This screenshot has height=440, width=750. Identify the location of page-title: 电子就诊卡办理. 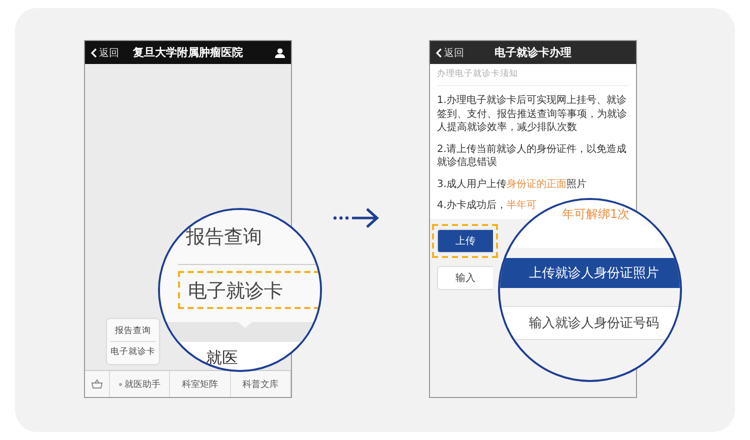
(533, 52).